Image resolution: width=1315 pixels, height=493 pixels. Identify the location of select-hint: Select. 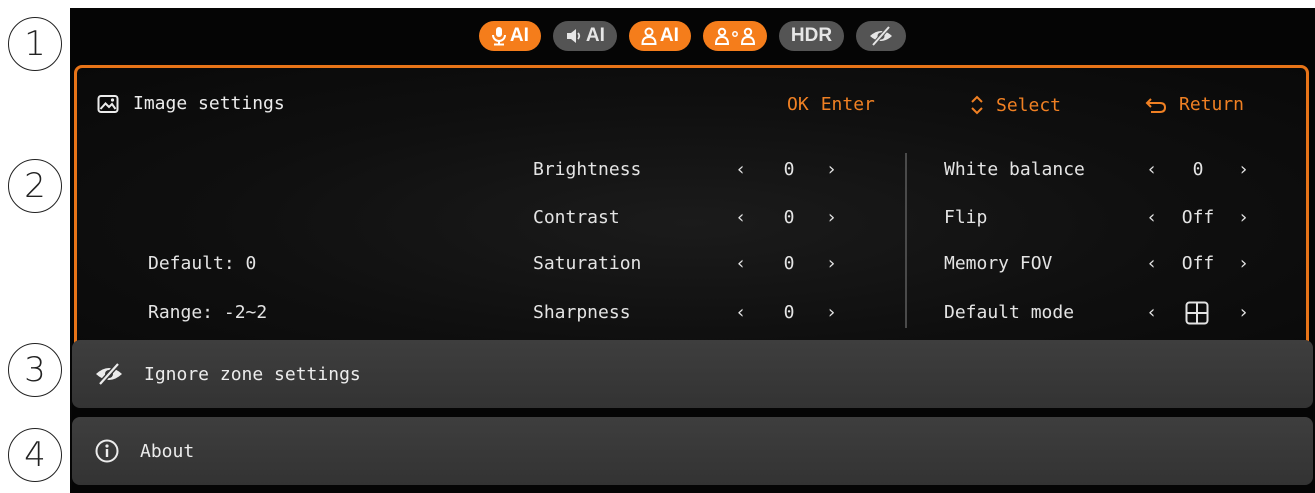
(1015, 105).